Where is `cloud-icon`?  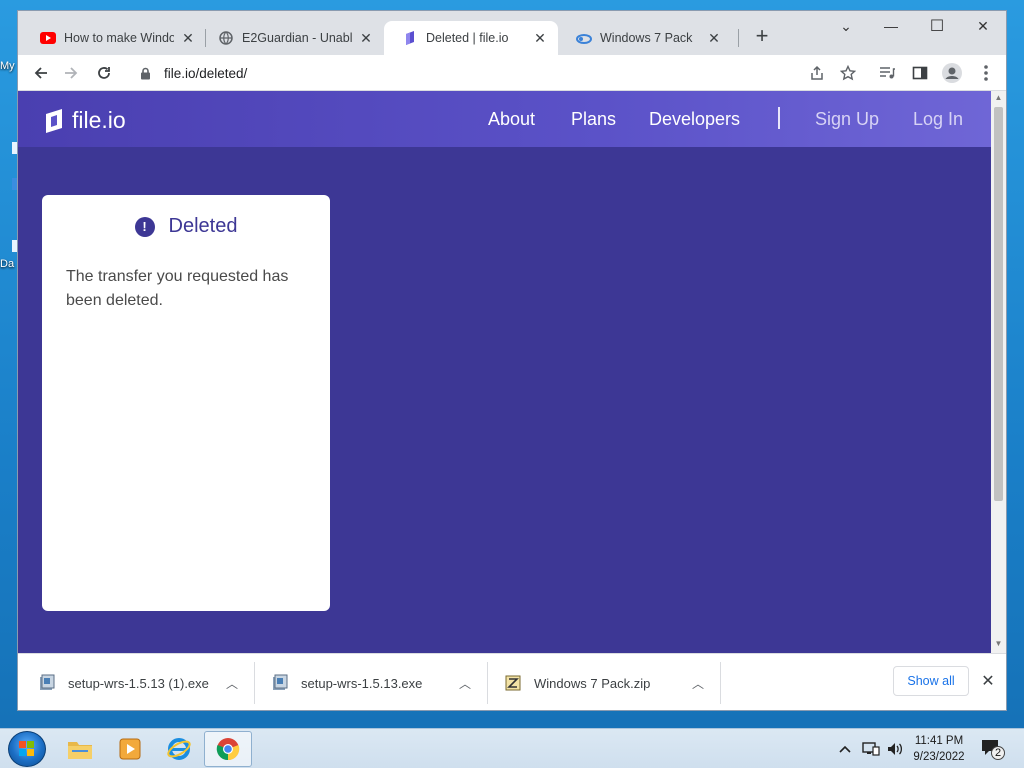
cloud-icon is located at coordinates (584, 38).